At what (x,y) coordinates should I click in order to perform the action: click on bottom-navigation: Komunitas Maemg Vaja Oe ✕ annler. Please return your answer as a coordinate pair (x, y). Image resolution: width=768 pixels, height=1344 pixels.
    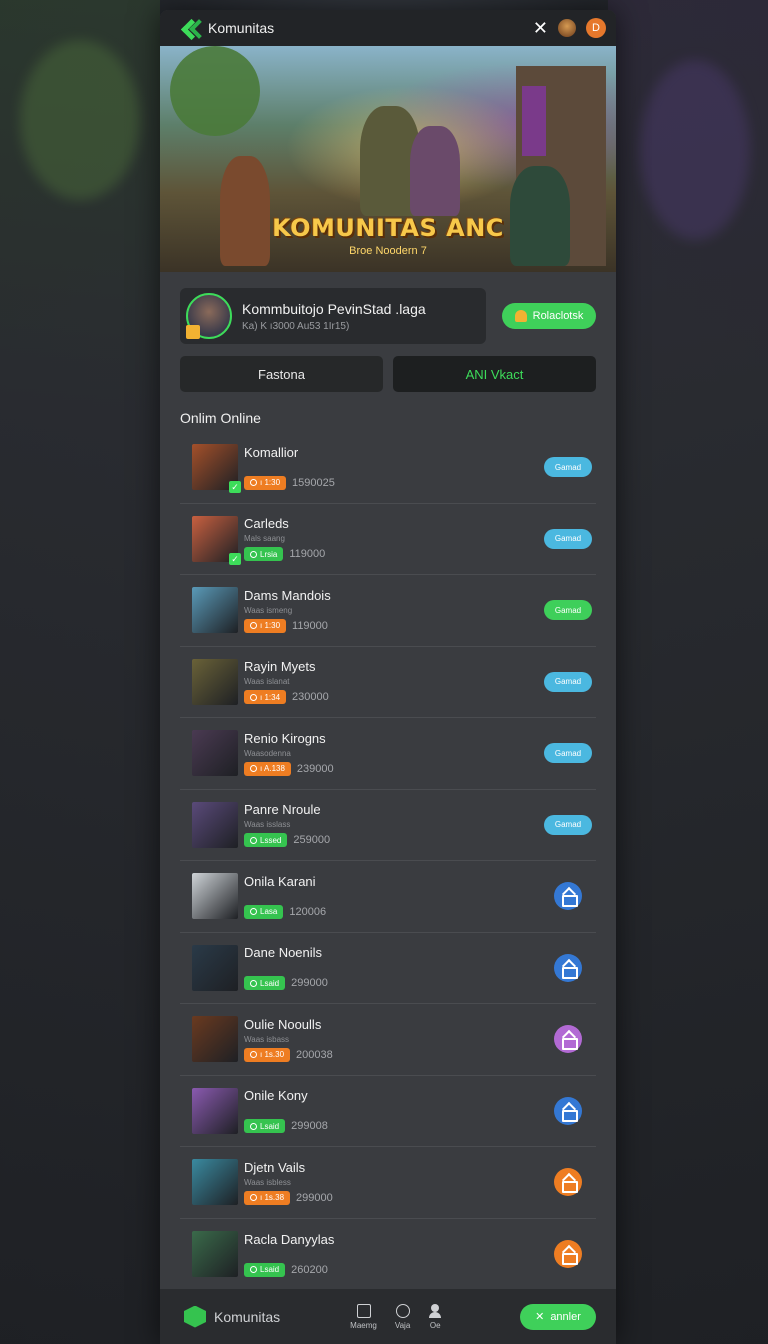
    Looking at the image, I should click on (388, 1316).